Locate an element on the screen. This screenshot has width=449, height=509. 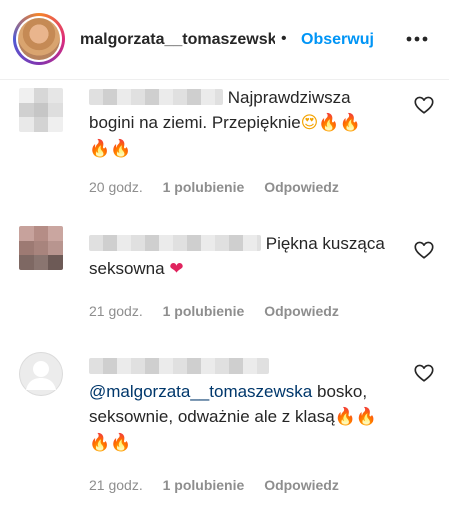
comment-meta: 20 godz. 1 polubienie Odpowiedz is located at coordinates (214, 187).